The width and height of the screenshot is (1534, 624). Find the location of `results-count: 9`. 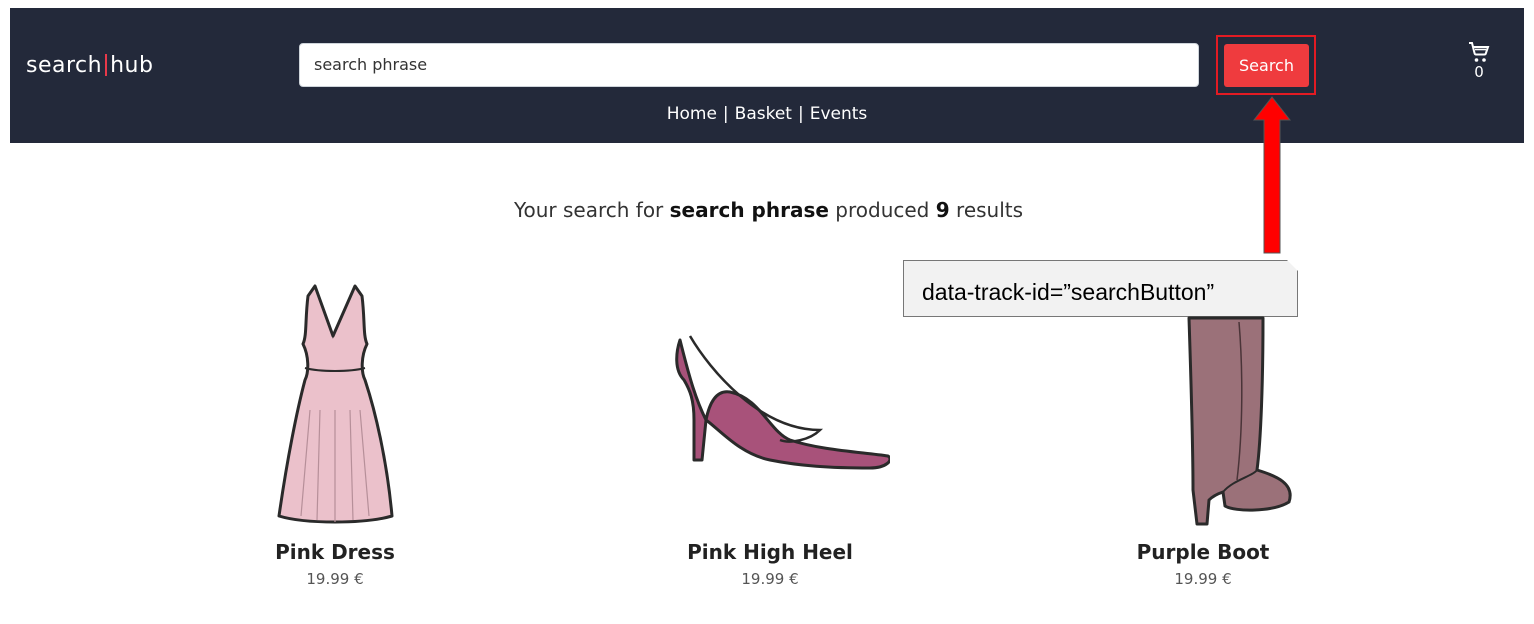

results-count: 9 is located at coordinates (942, 210).